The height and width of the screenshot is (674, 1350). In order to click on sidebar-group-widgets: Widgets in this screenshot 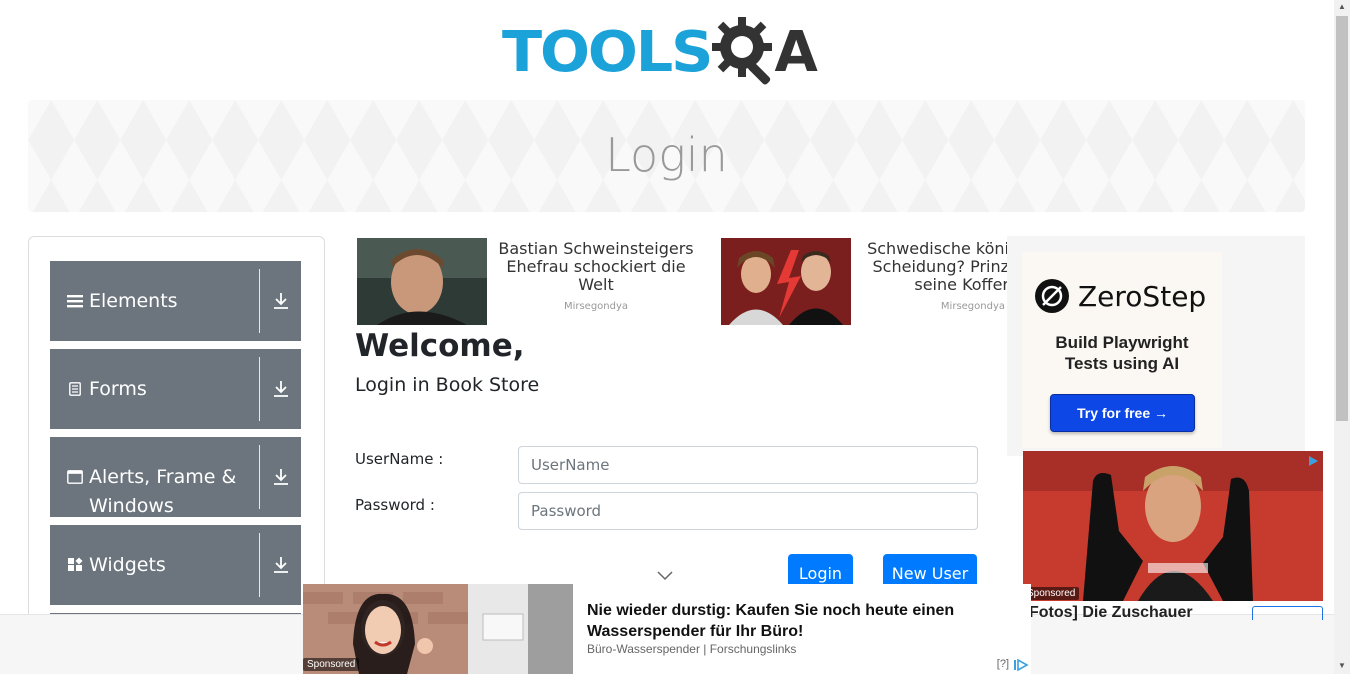, I will do `click(175, 565)`.